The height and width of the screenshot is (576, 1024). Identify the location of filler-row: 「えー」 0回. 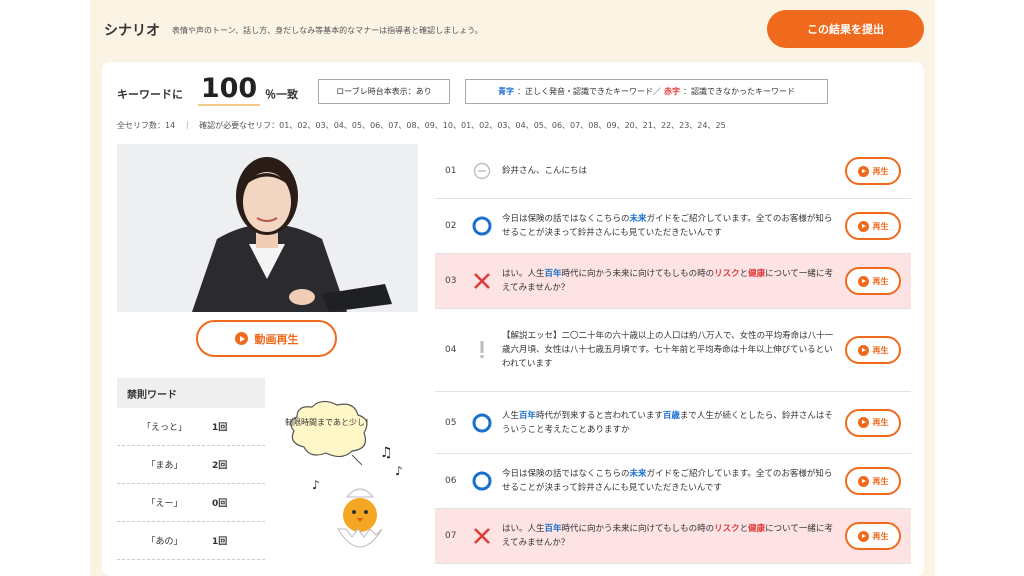
(191, 503).